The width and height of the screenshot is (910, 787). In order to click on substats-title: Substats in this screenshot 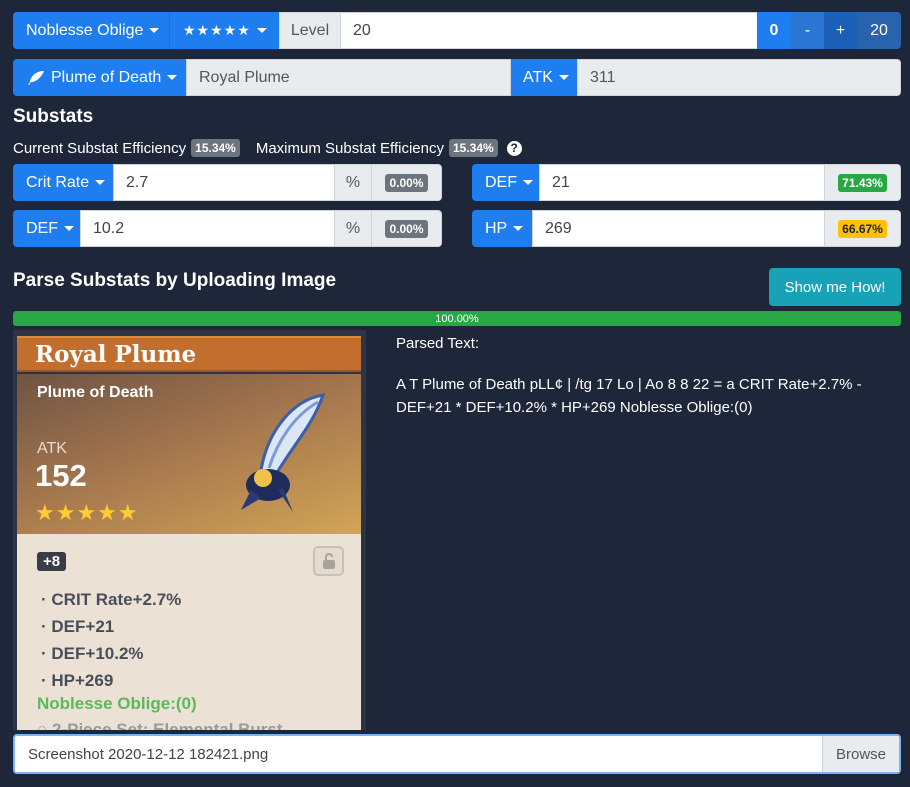, I will do `click(53, 116)`.